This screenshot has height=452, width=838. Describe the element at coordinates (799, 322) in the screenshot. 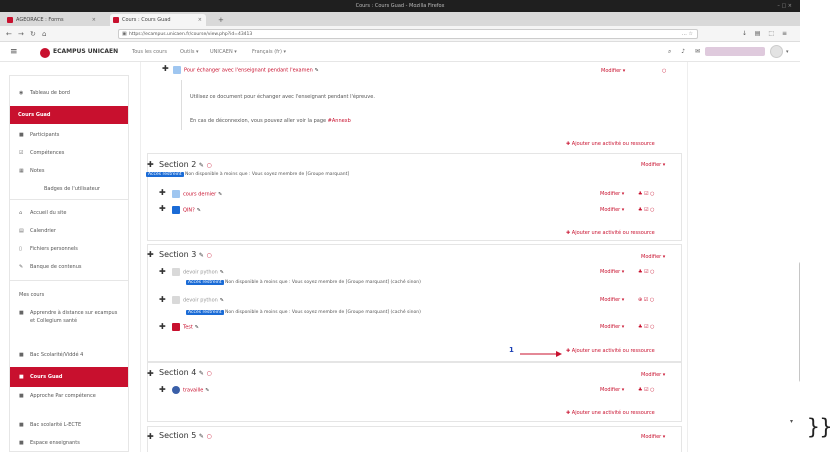

I see `page-scrollbar` at that location.